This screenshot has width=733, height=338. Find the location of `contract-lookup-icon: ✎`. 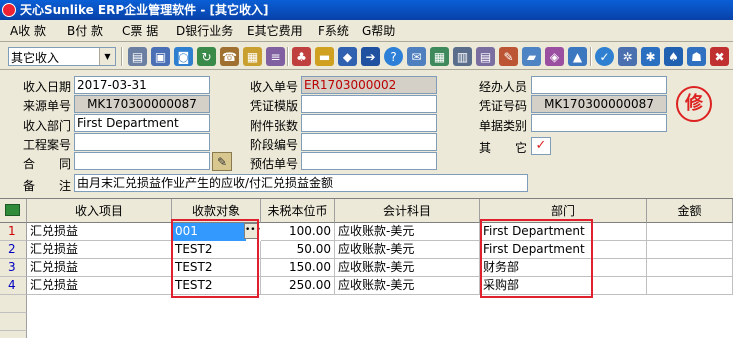

contract-lookup-icon: ✎ is located at coordinates (222, 161).